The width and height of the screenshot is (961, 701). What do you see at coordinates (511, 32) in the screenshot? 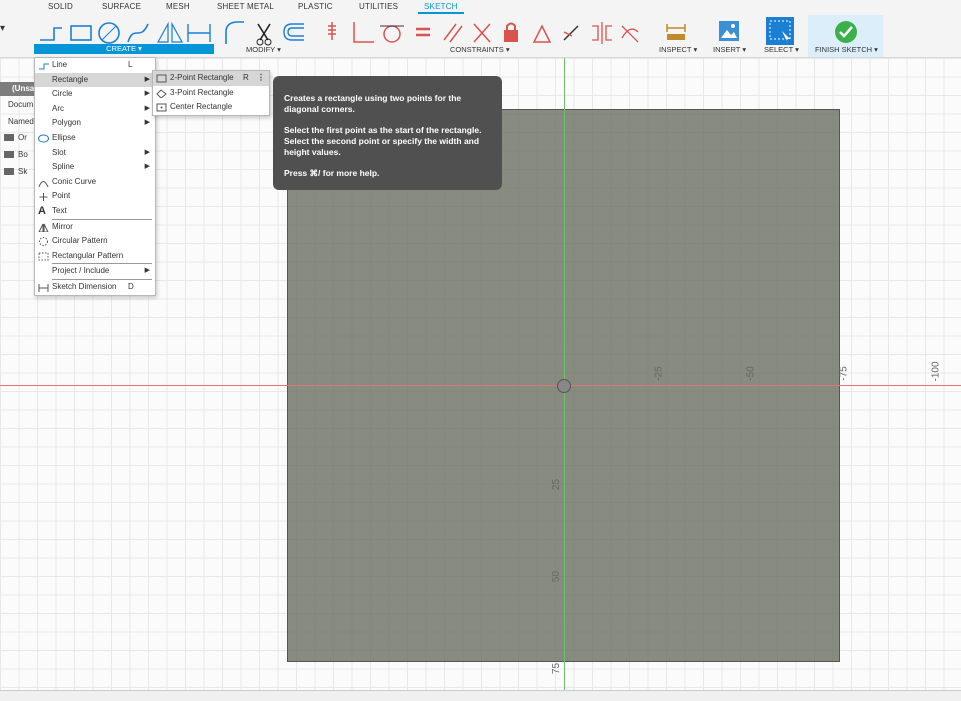
I see `lock-constraint-icon` at bounding box center [511, 32].